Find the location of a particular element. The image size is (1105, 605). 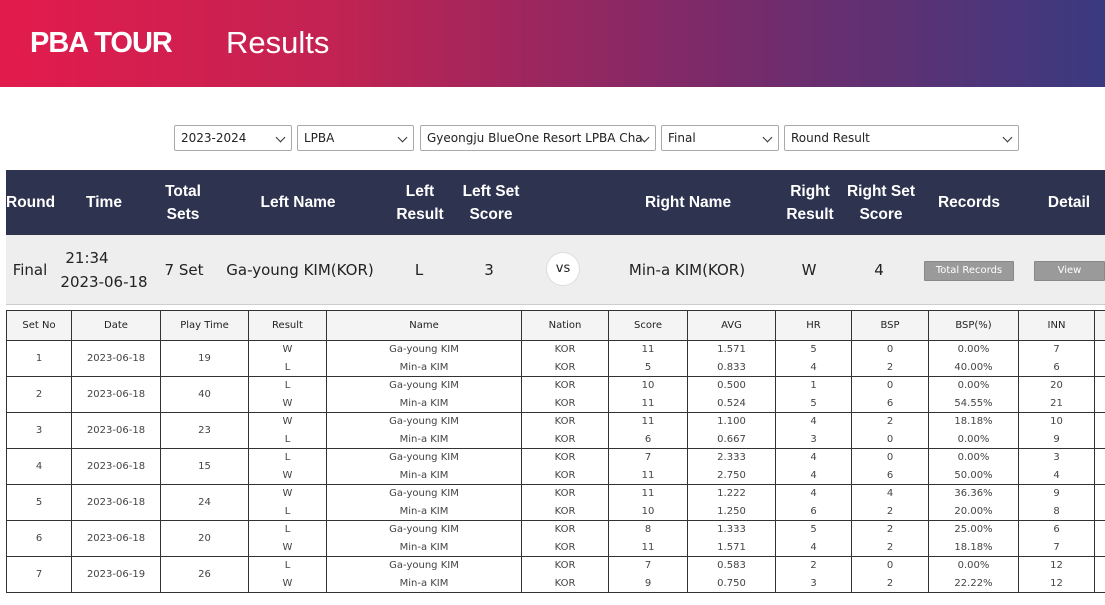

cell-bsp: 6 is located at coordinates (890, 403).